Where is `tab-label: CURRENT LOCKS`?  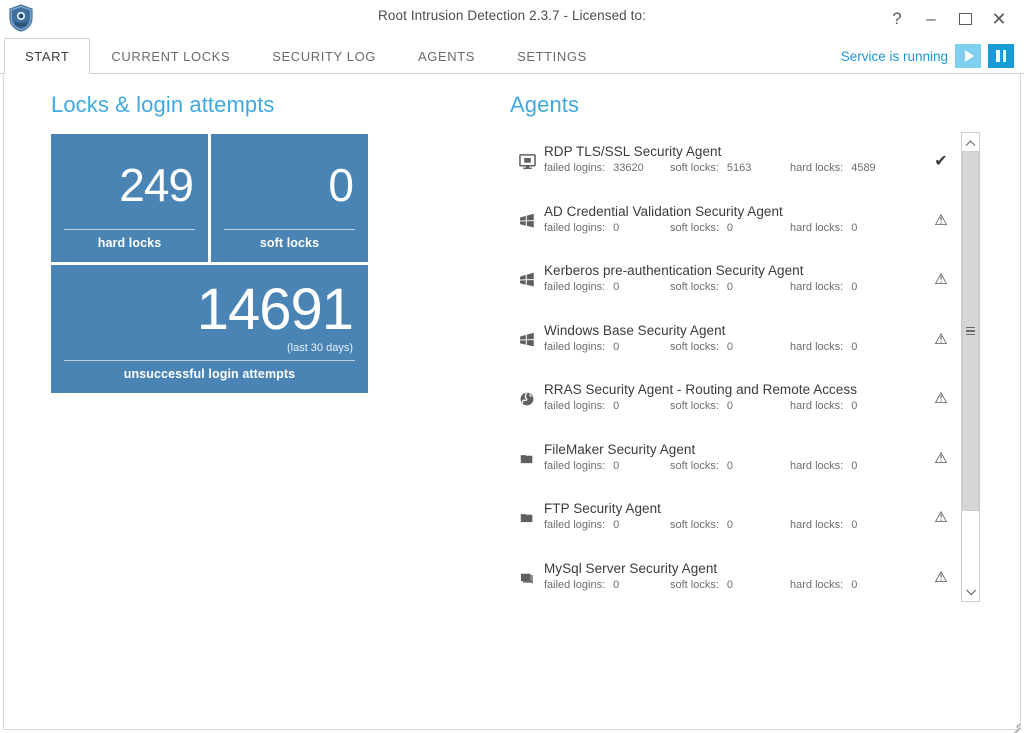 tab-label: CURRENT LOCKS is located at coordinates (171, 56).